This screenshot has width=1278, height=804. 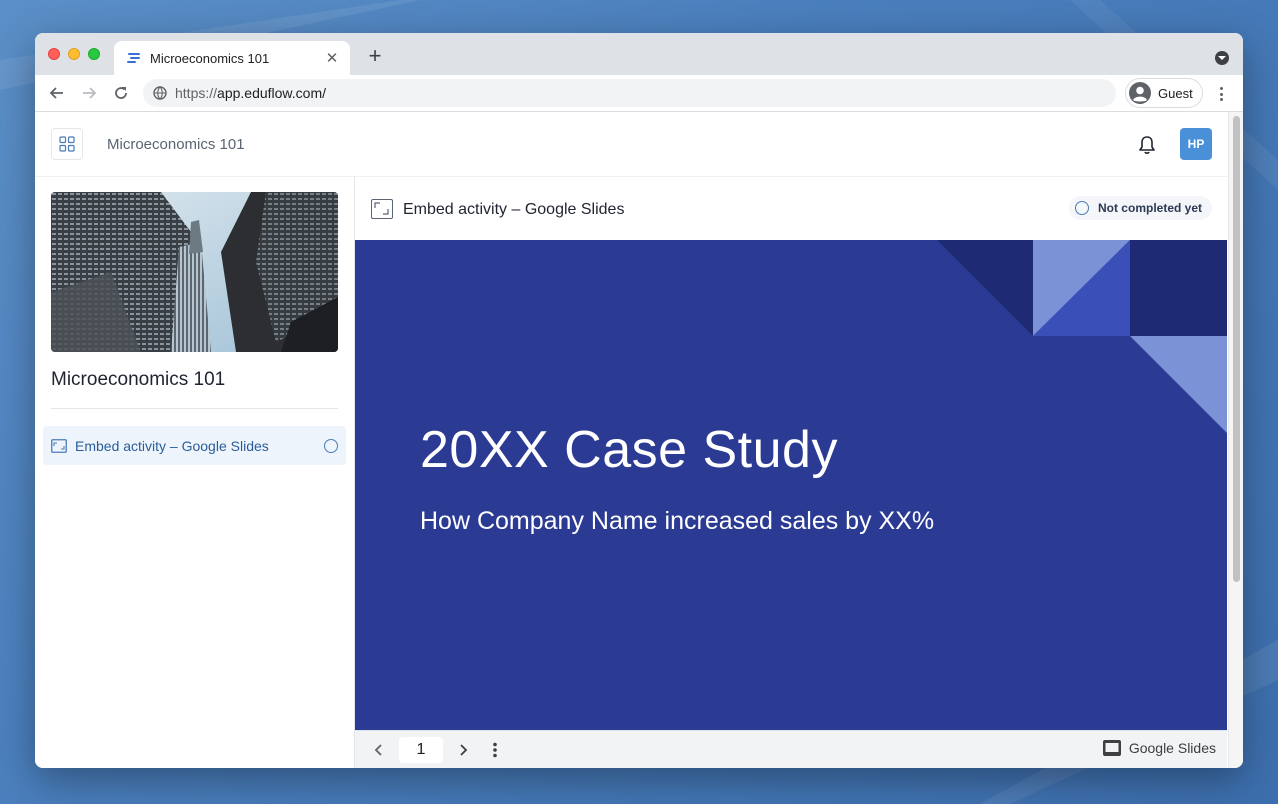 What do you see at coordinates (1111, 748) in the screenshot?
I see `google-slides-icon` at bounding box center [1111, 748].